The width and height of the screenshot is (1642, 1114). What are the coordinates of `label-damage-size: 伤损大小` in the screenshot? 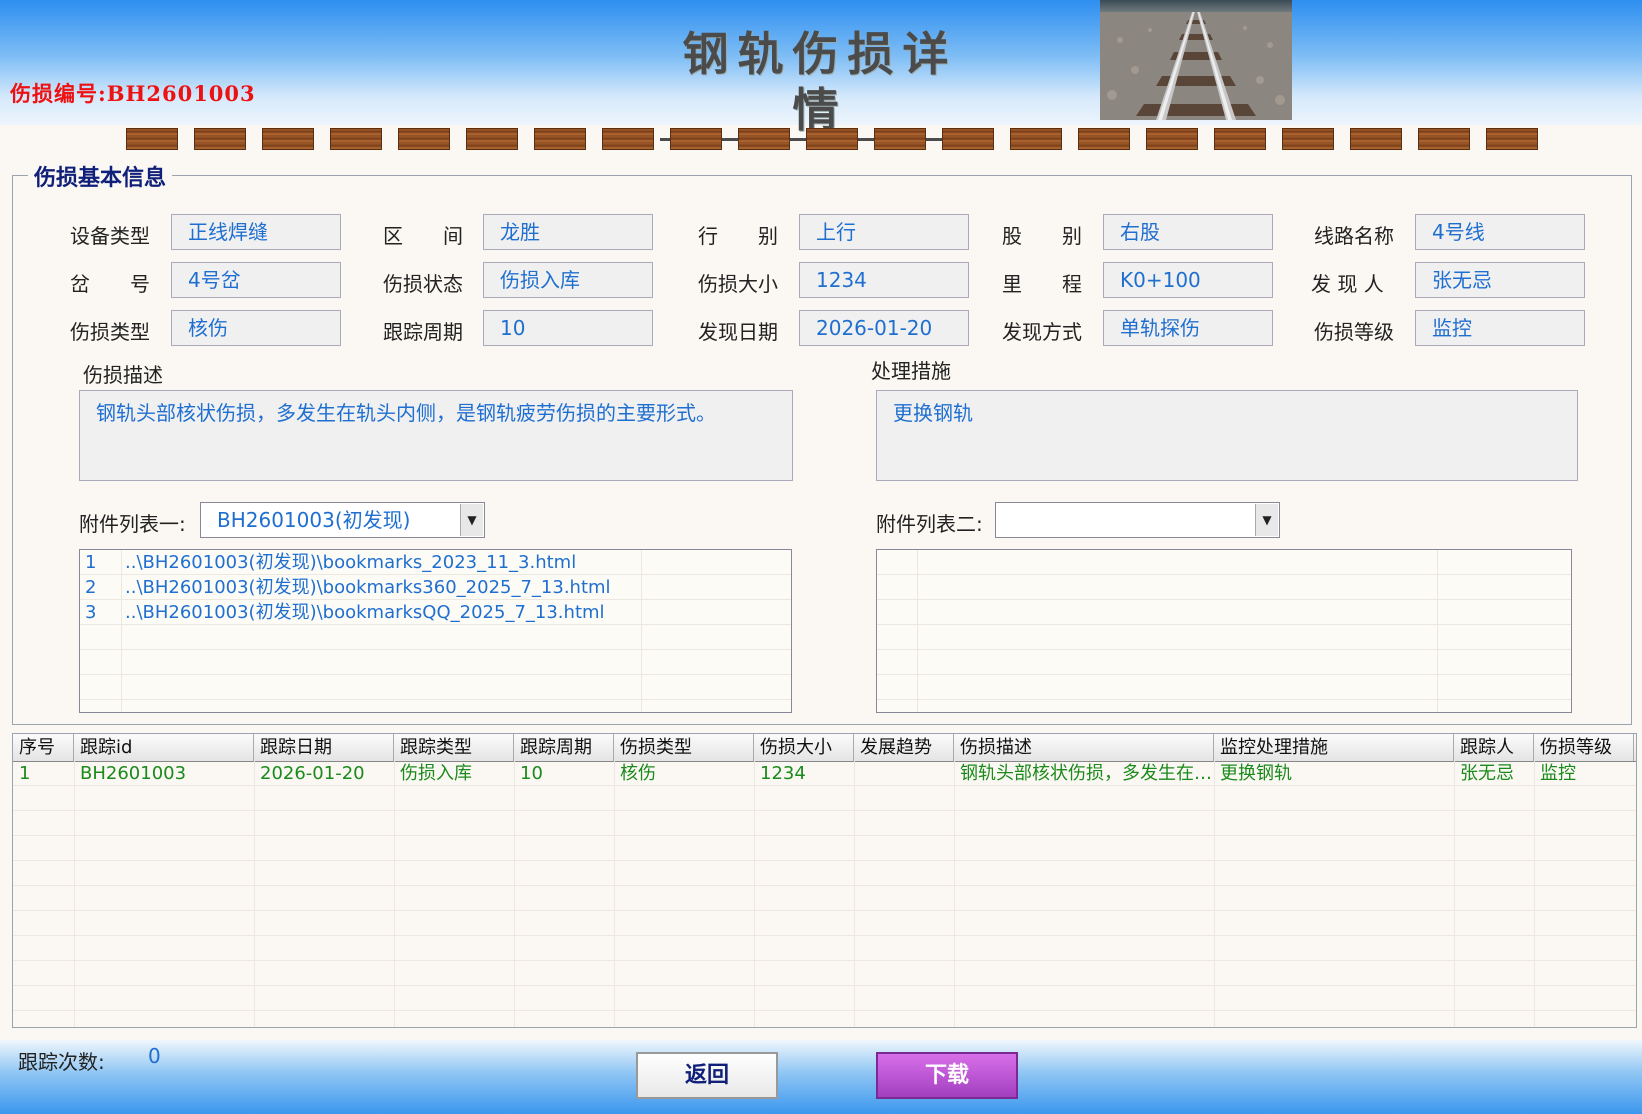 It's located at (738, 284).